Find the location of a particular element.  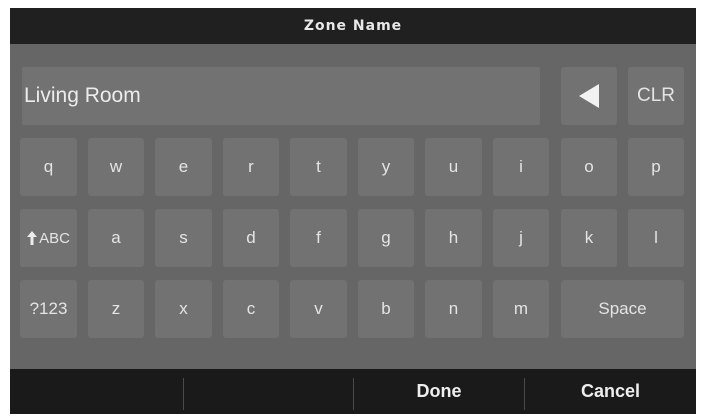

space-label: Space is located at coordinates (622, 308).